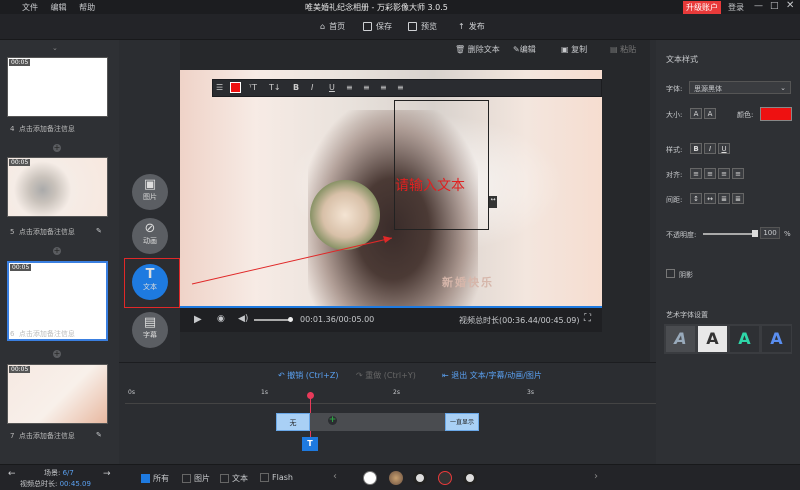  Describe the element at coordinates (493, 202) in the screenshot. I see `resize-handle: ↔` at that location.